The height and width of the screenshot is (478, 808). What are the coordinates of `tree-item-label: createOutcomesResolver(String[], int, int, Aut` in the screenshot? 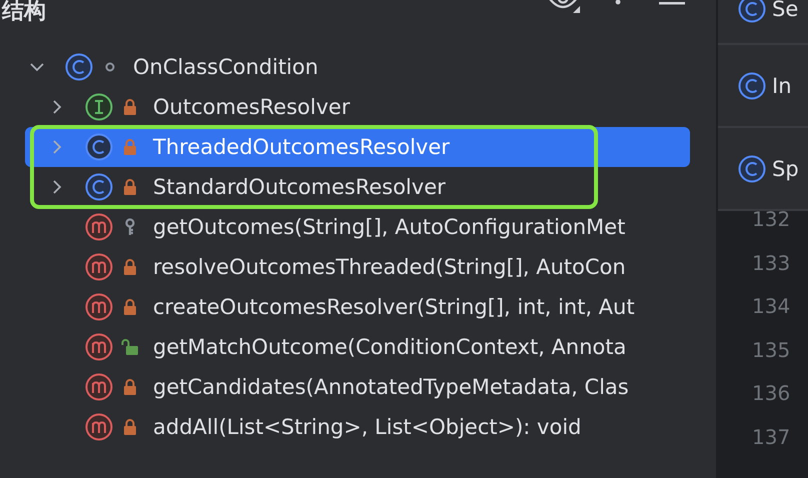 It's located at (394, 307).